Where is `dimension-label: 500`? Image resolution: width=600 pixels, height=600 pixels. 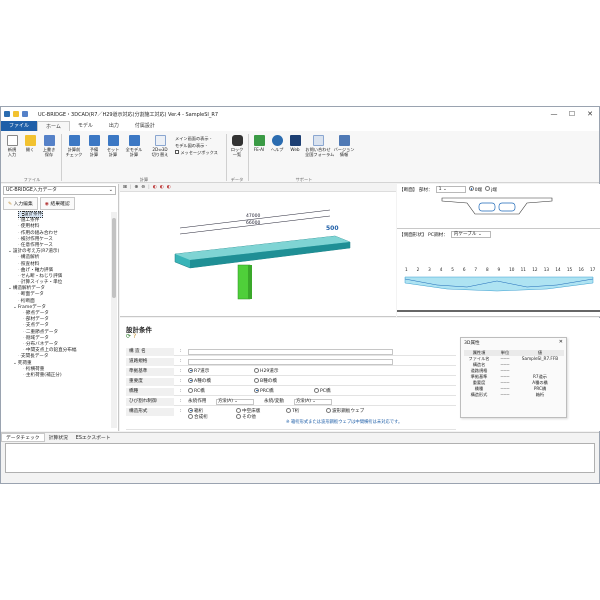 dimension-label: 500 is located at coordinates (332, 228).